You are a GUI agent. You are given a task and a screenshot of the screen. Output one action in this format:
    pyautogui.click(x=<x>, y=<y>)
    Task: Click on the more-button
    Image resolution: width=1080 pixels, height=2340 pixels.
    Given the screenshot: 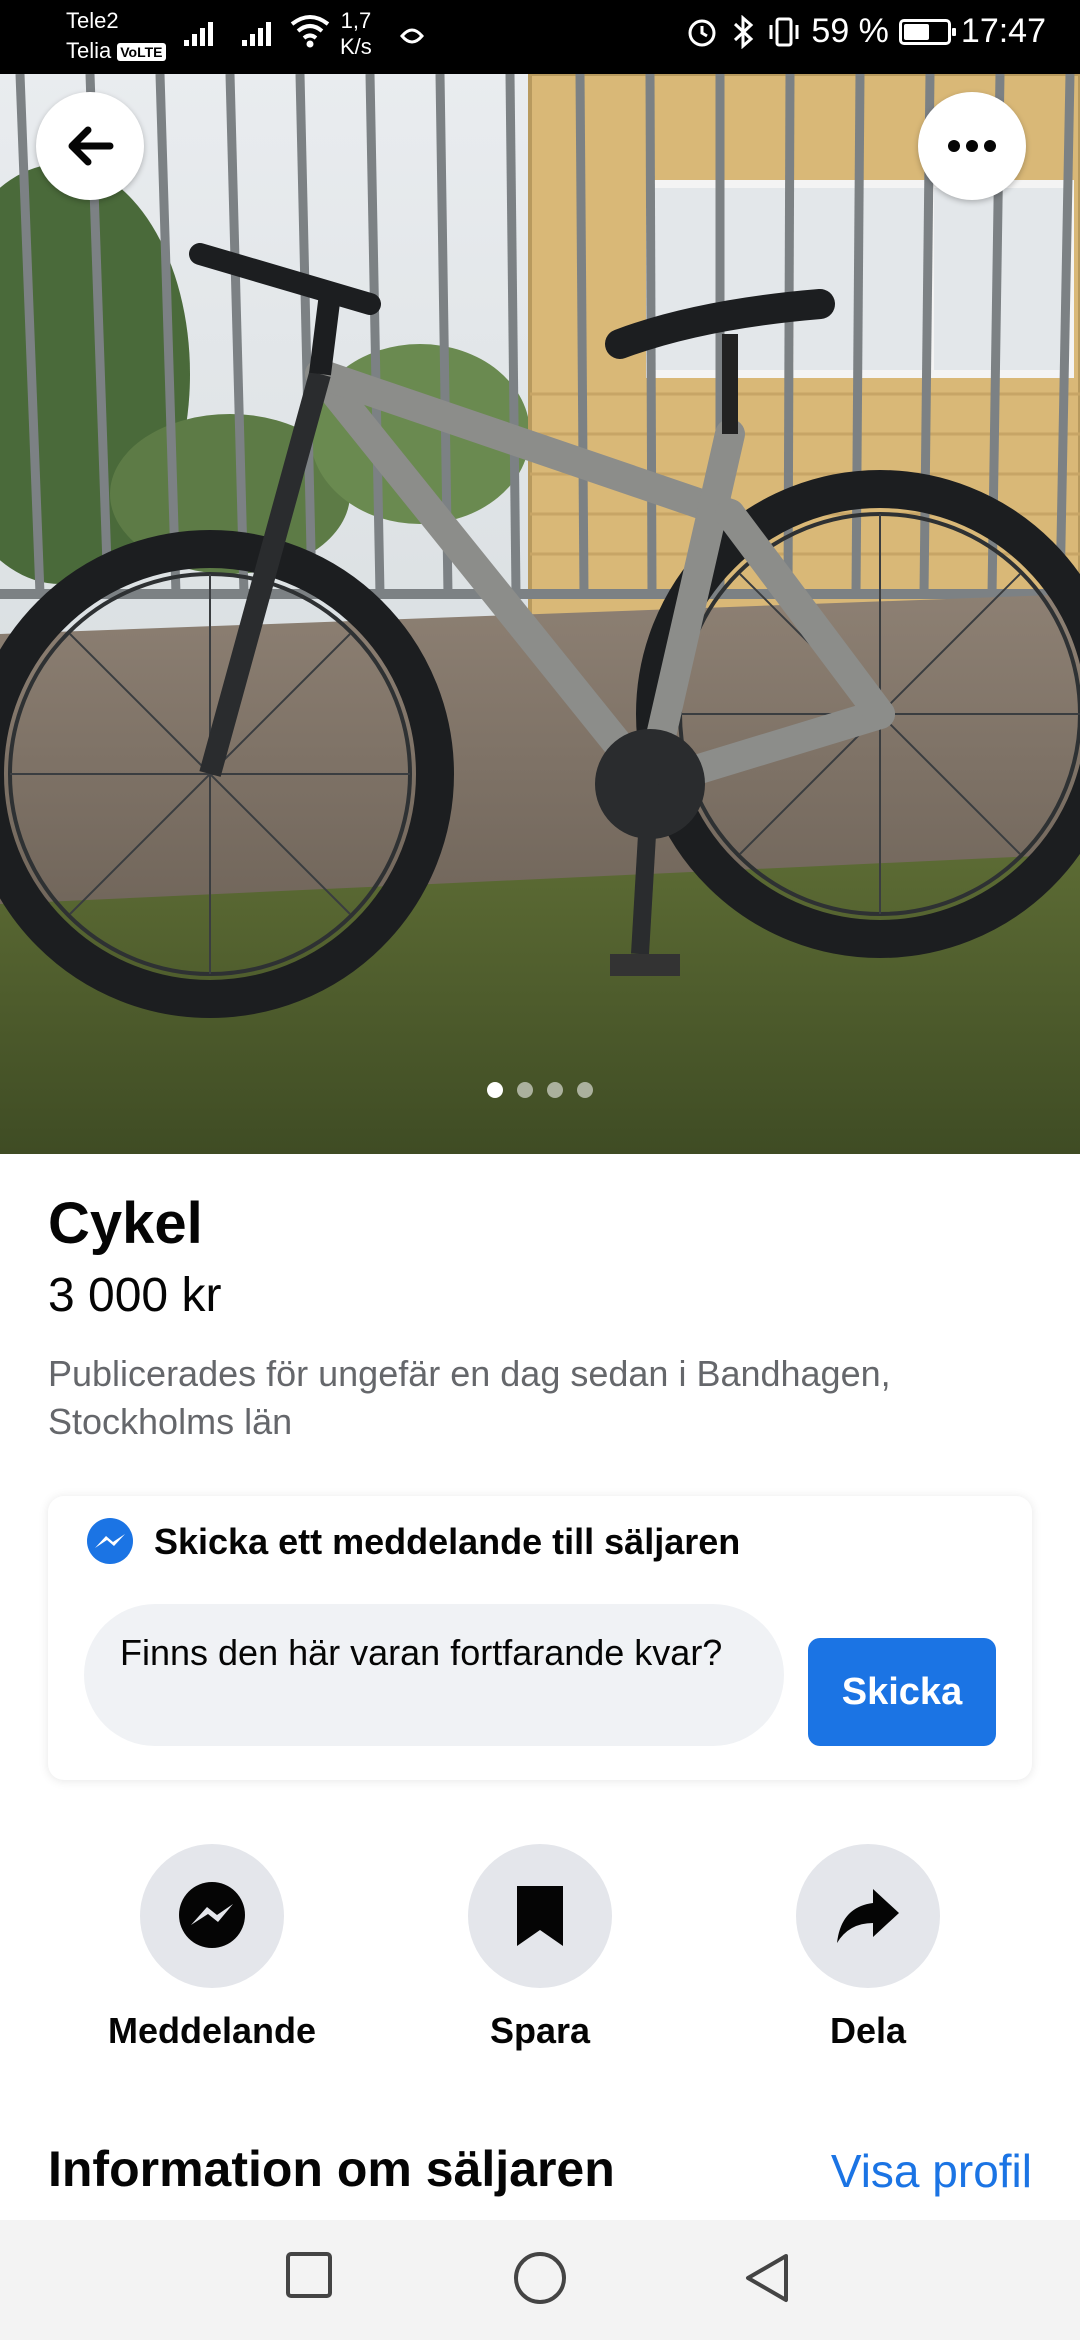 What is the action you would take?
    pyautogui.click(x=972, y=146)
    